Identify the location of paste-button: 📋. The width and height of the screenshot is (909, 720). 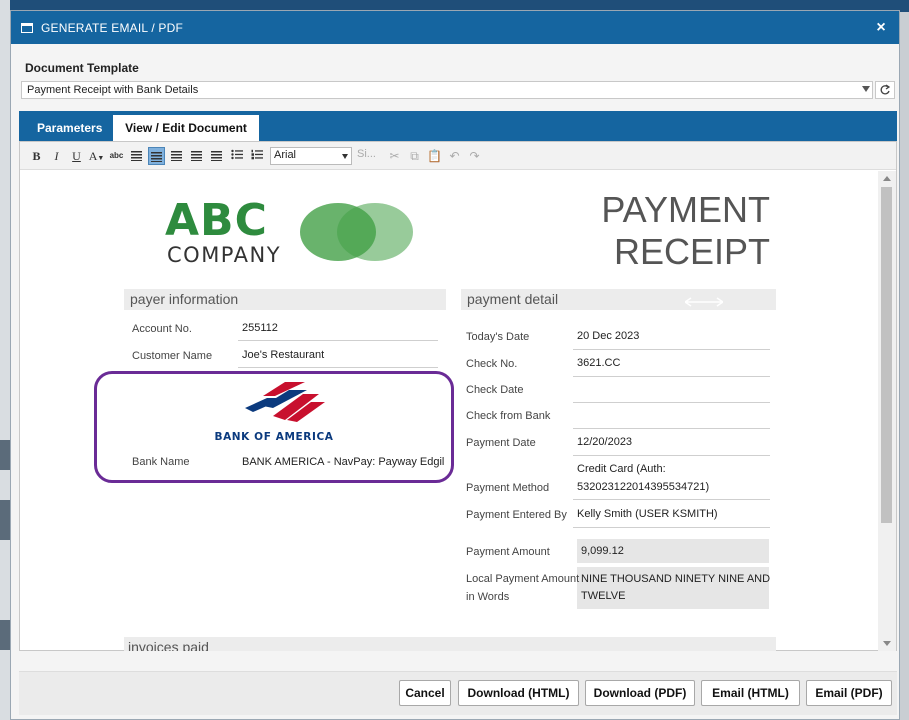
(434, 156).